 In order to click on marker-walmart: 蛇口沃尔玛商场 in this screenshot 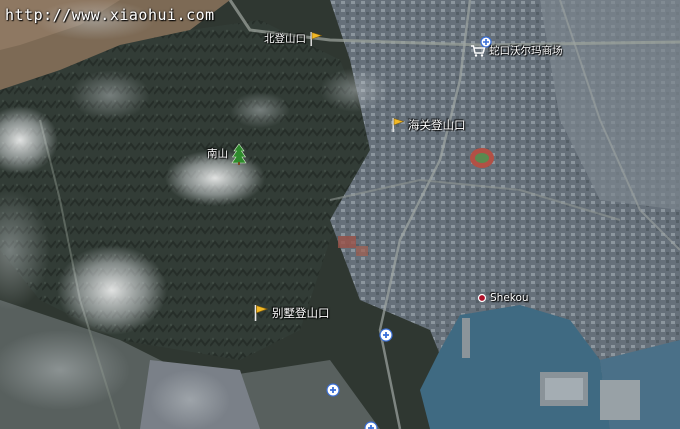, I will do `click(516, 51)`.